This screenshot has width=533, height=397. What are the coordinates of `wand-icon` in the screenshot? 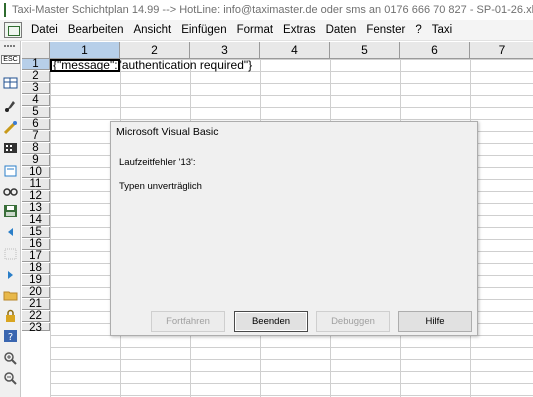 It's located at (10, 128).